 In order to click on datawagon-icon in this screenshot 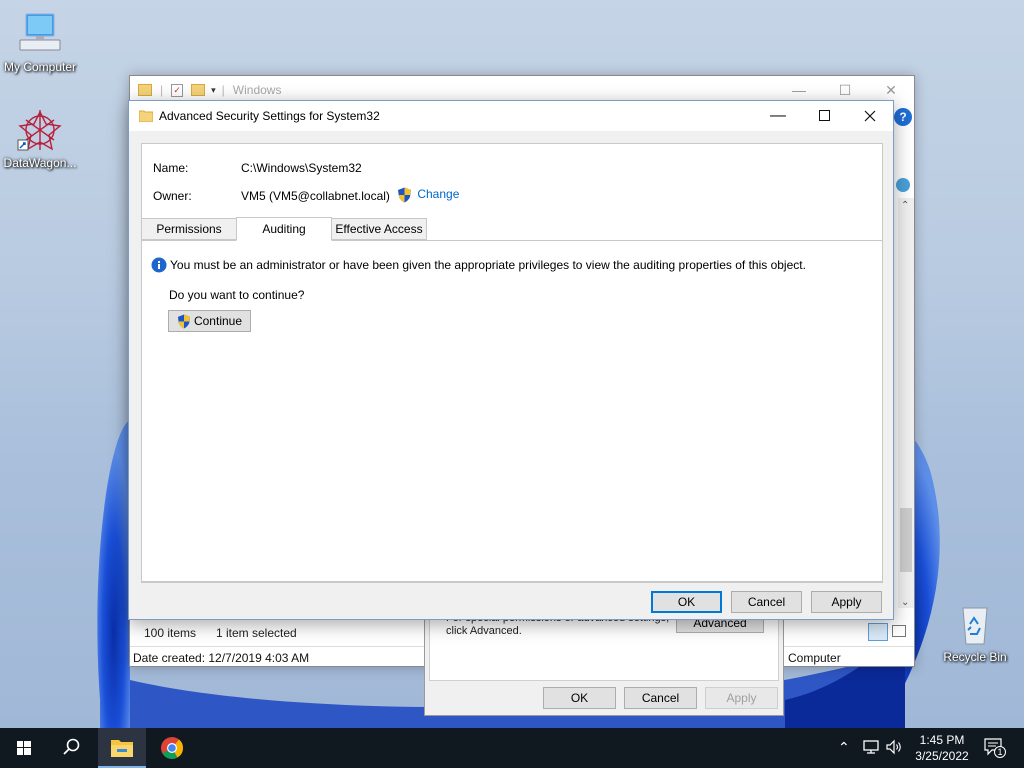, I will do `click(40, 130)`.